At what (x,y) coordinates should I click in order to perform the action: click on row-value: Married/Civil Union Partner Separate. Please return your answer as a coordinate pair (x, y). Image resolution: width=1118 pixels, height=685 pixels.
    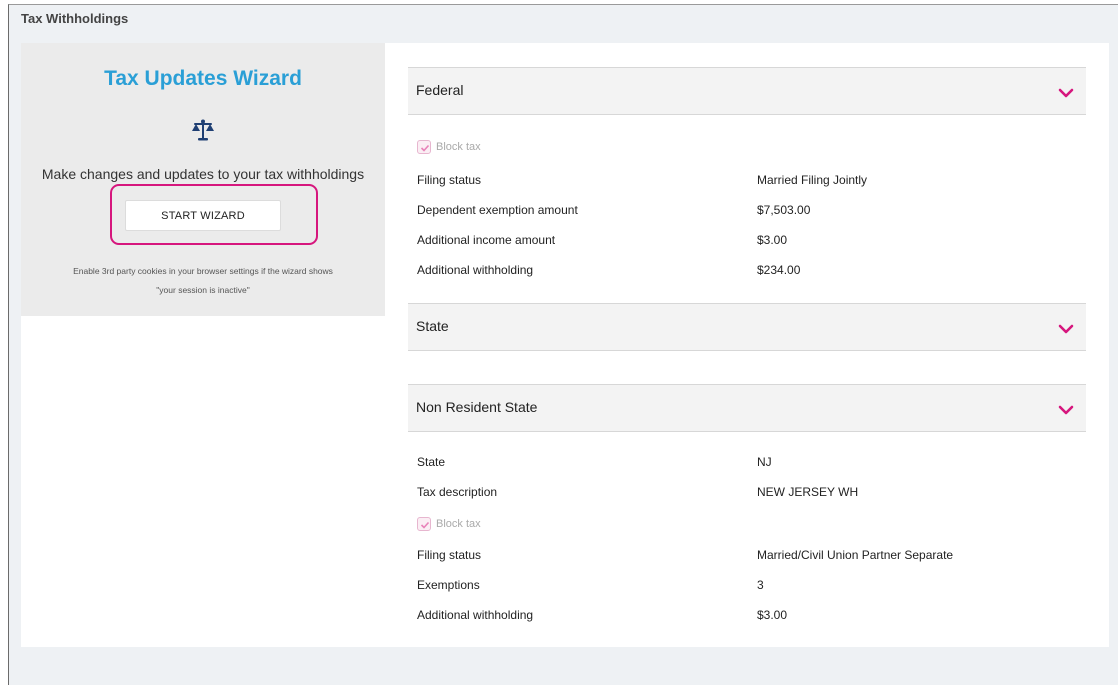
    Looking at the image, I should click on (855, 555).